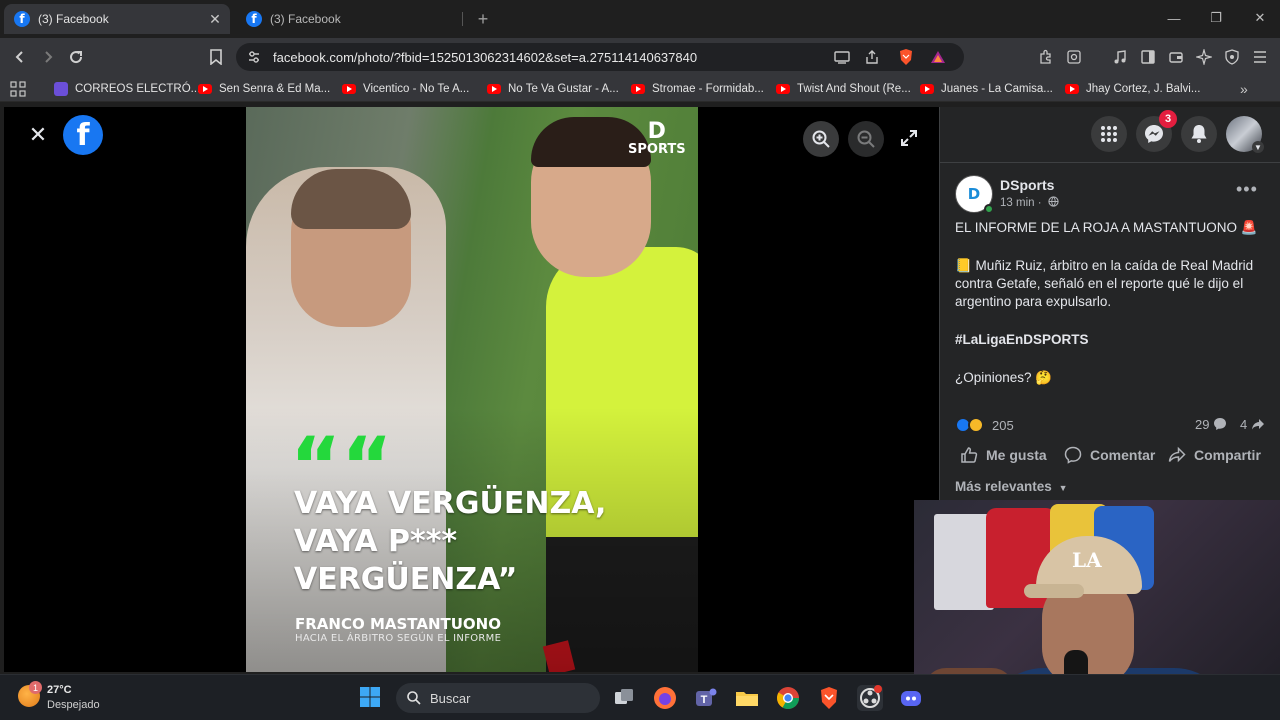 The image size is (1280, 720). I want to click on share-count: 4, so click(1252, 424).